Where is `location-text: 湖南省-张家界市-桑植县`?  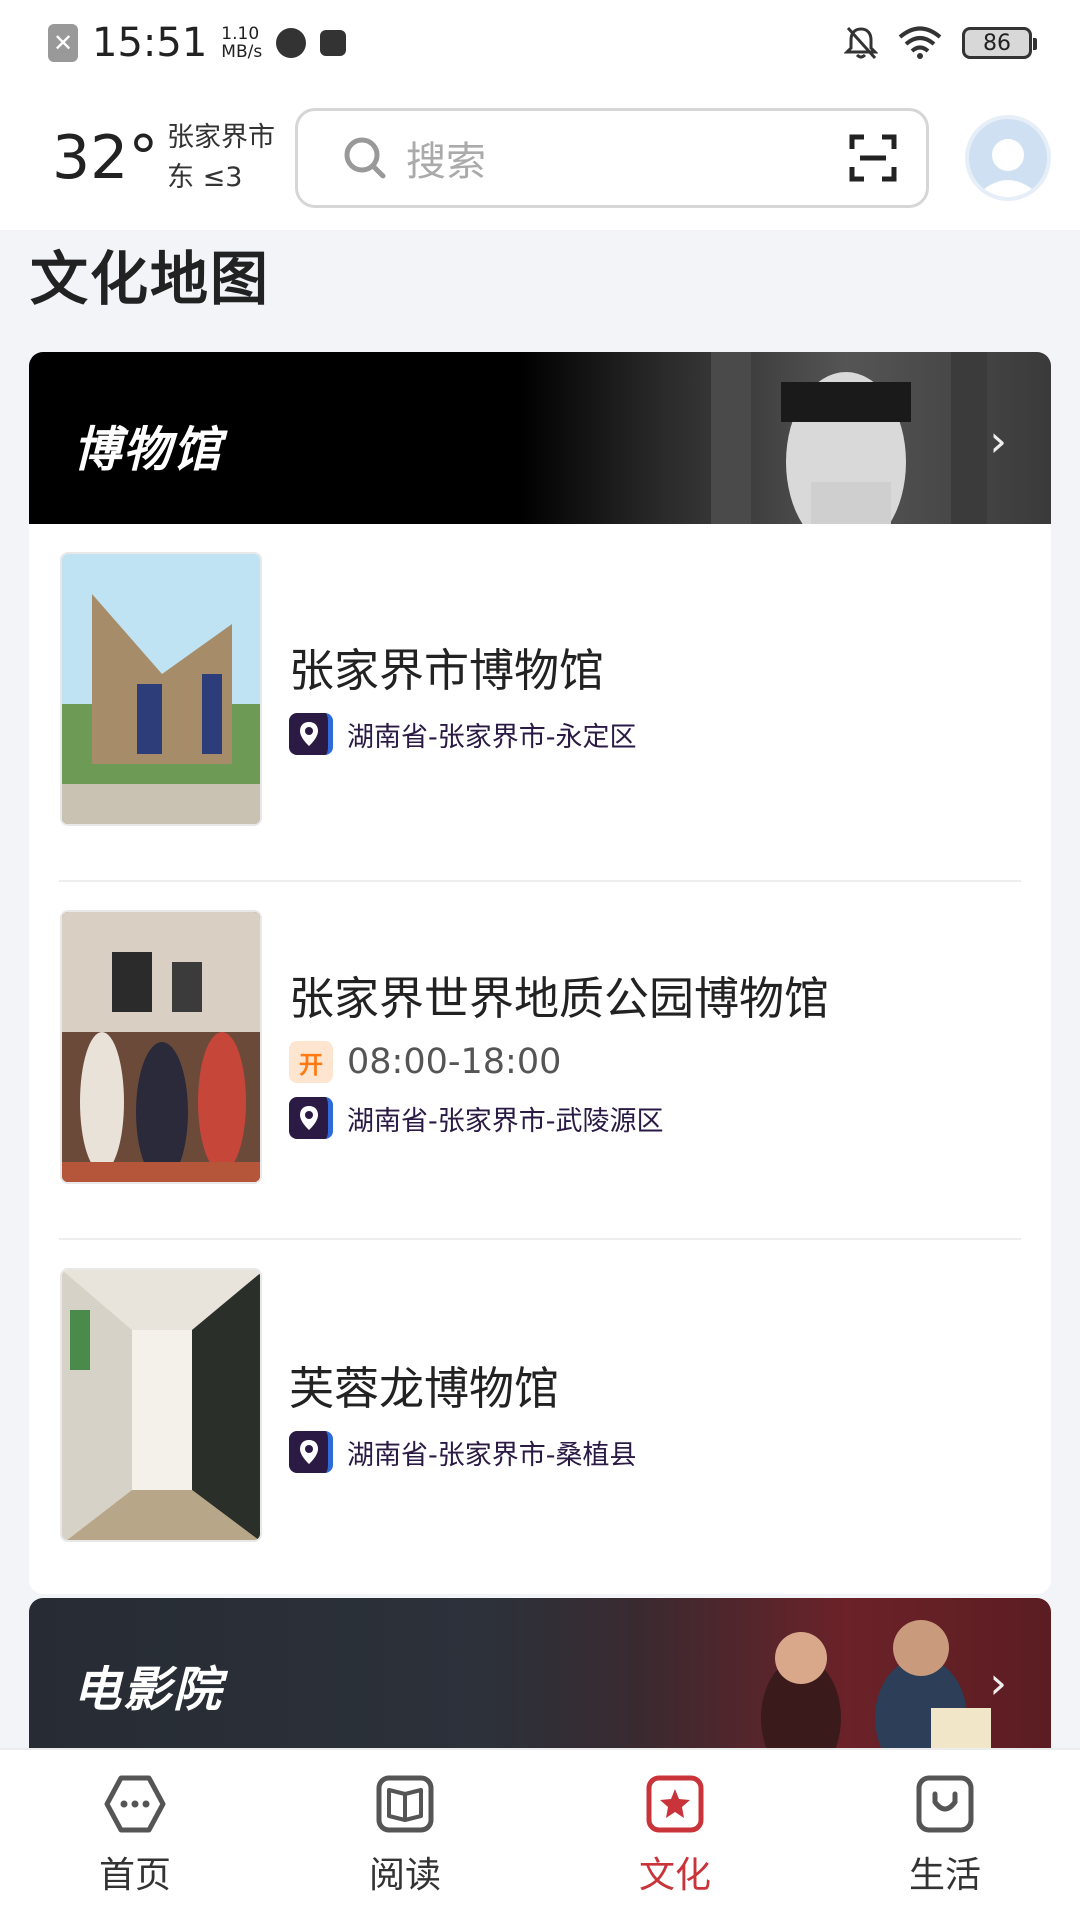
location-text: 湖南省-张家界市-桑植县 is located at coordinates (492, 1455).